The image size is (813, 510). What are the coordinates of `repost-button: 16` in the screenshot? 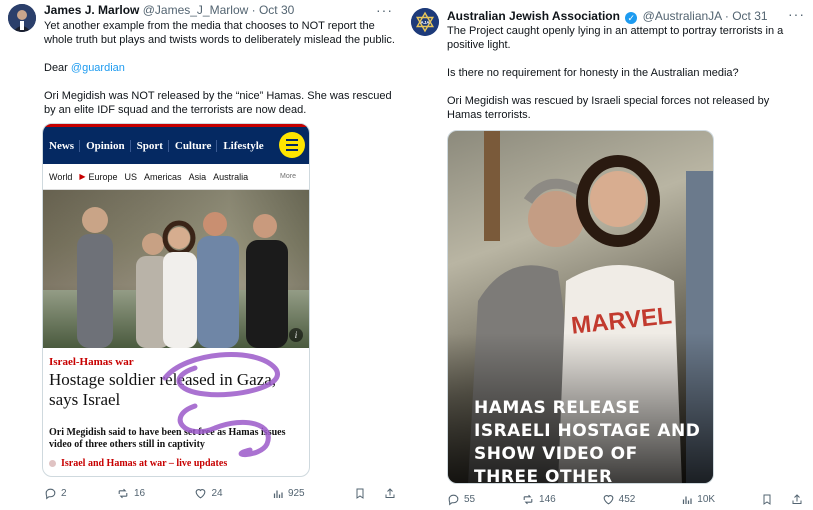 It's located at (130, 493).